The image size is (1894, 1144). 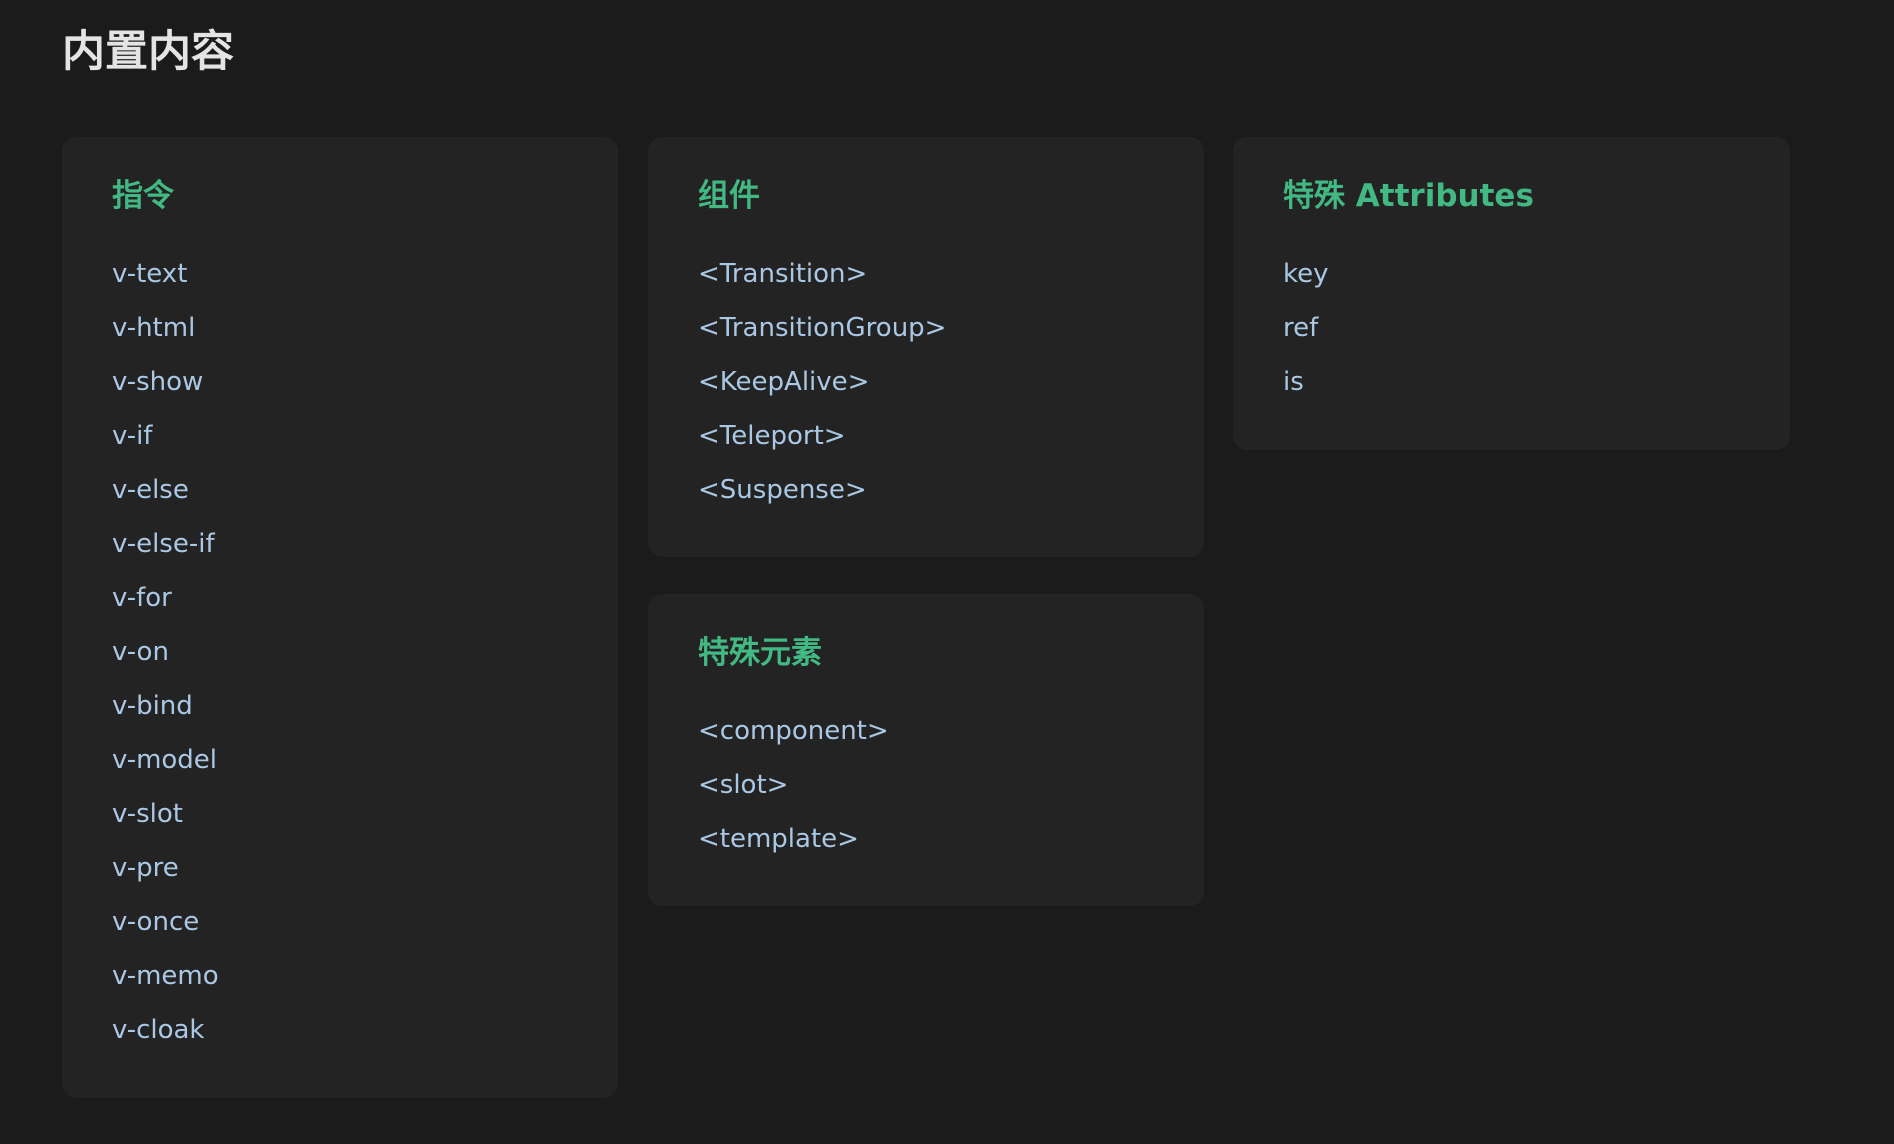 I want to click on directive-link-v-pre: v-pre, so click(x=340, y=868).